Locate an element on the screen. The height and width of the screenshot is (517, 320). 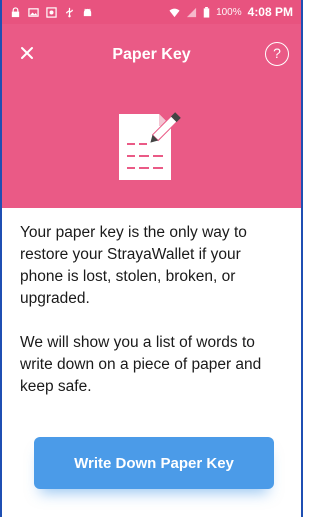
system-icons: 100% 4:08 PM is located at coordinates (231, 12).